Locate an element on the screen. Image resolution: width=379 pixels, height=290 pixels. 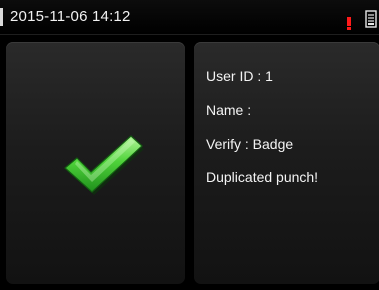
alert-icon-bar is located at coordinates (349, 21).